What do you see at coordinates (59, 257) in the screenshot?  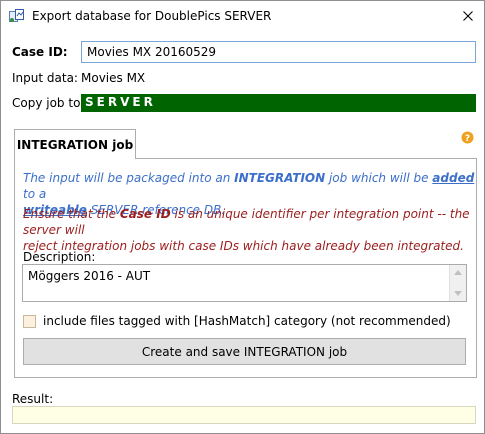 I see `description-label: Description:` at bounding box center [59, 257].